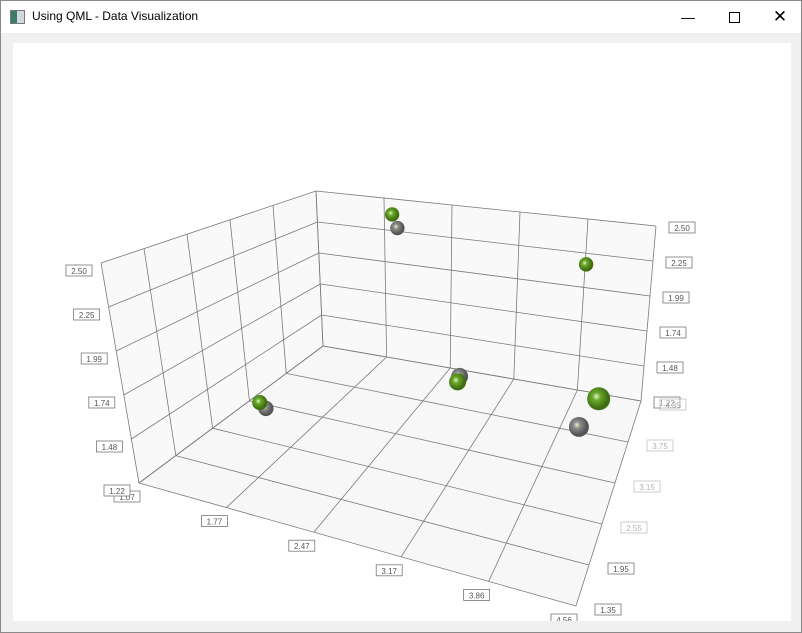  I want to click on z-tick-label: 2.55, so click(634, 527).